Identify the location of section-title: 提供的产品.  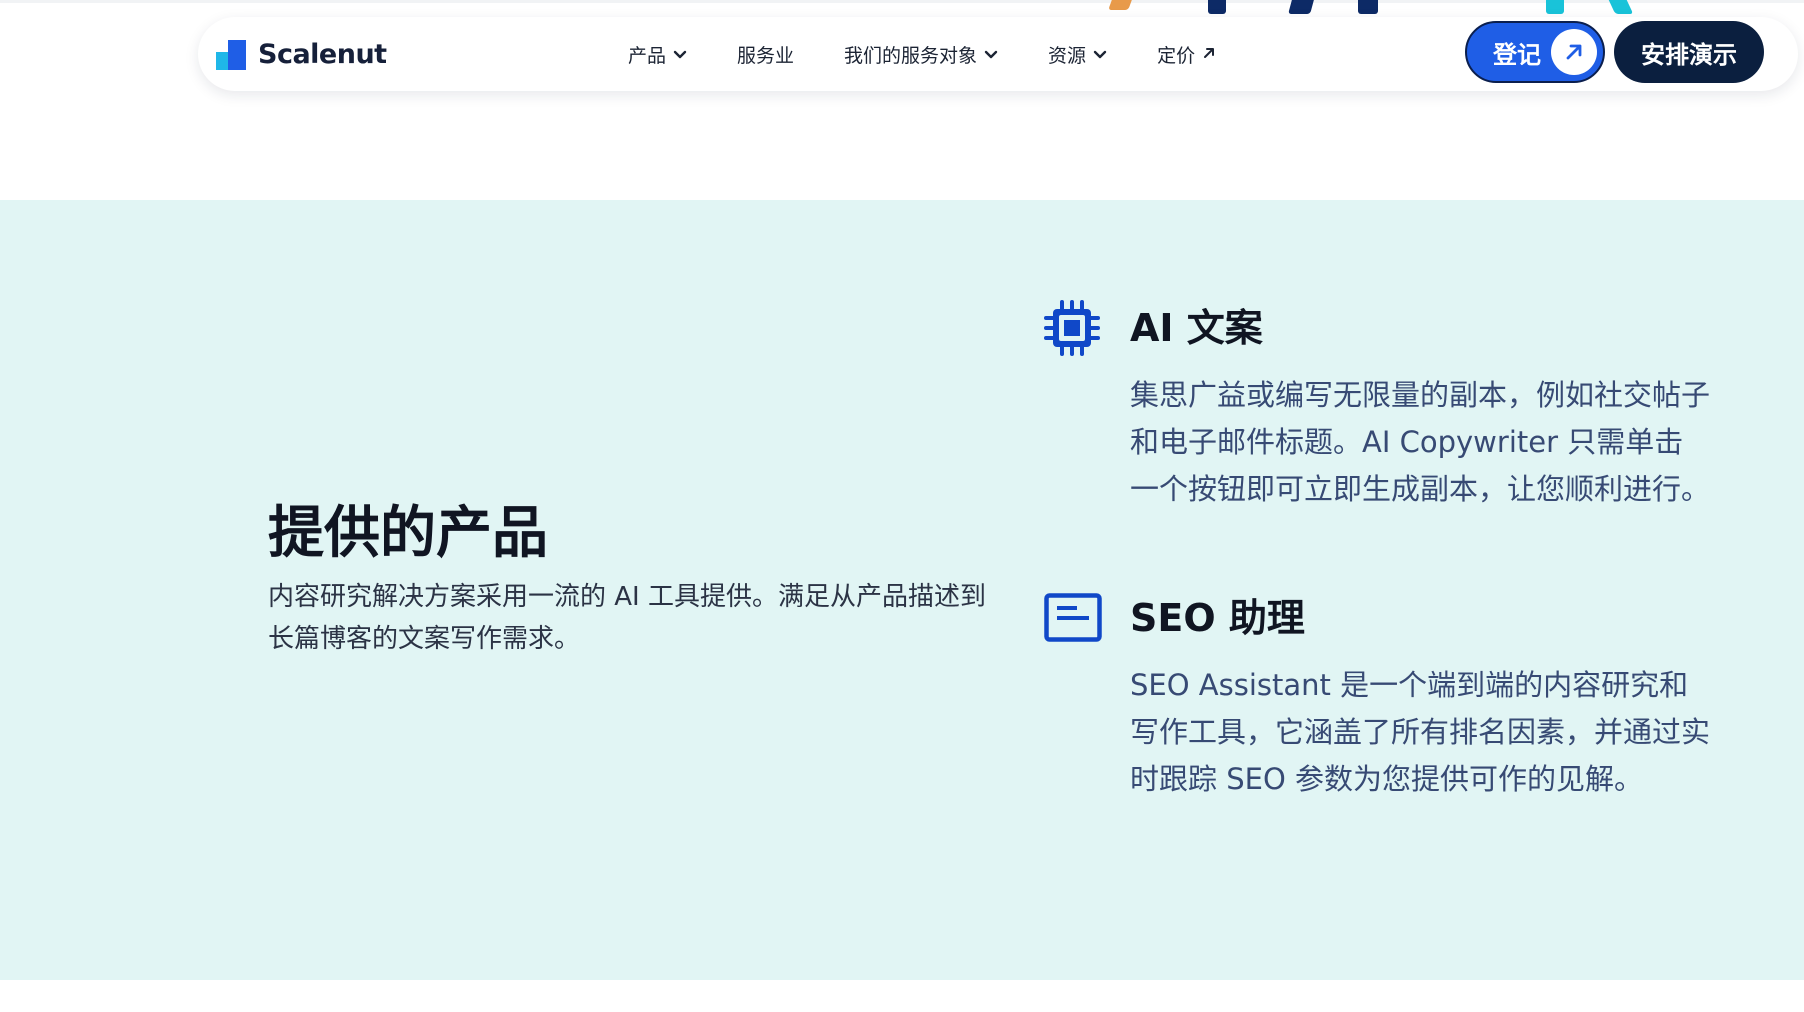
(408, 533).